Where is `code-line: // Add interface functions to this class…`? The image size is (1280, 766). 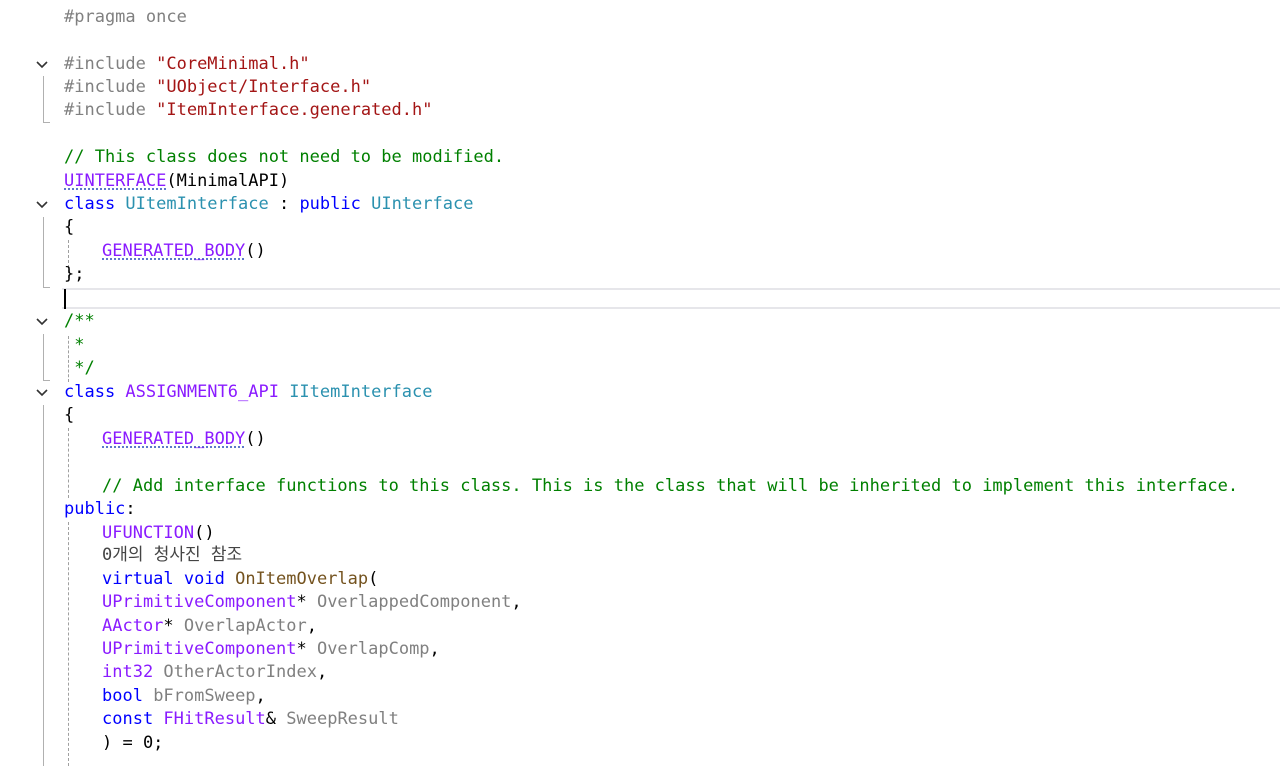 code-line: // Add interface functions to this class… is located at coordinates (640, 486).